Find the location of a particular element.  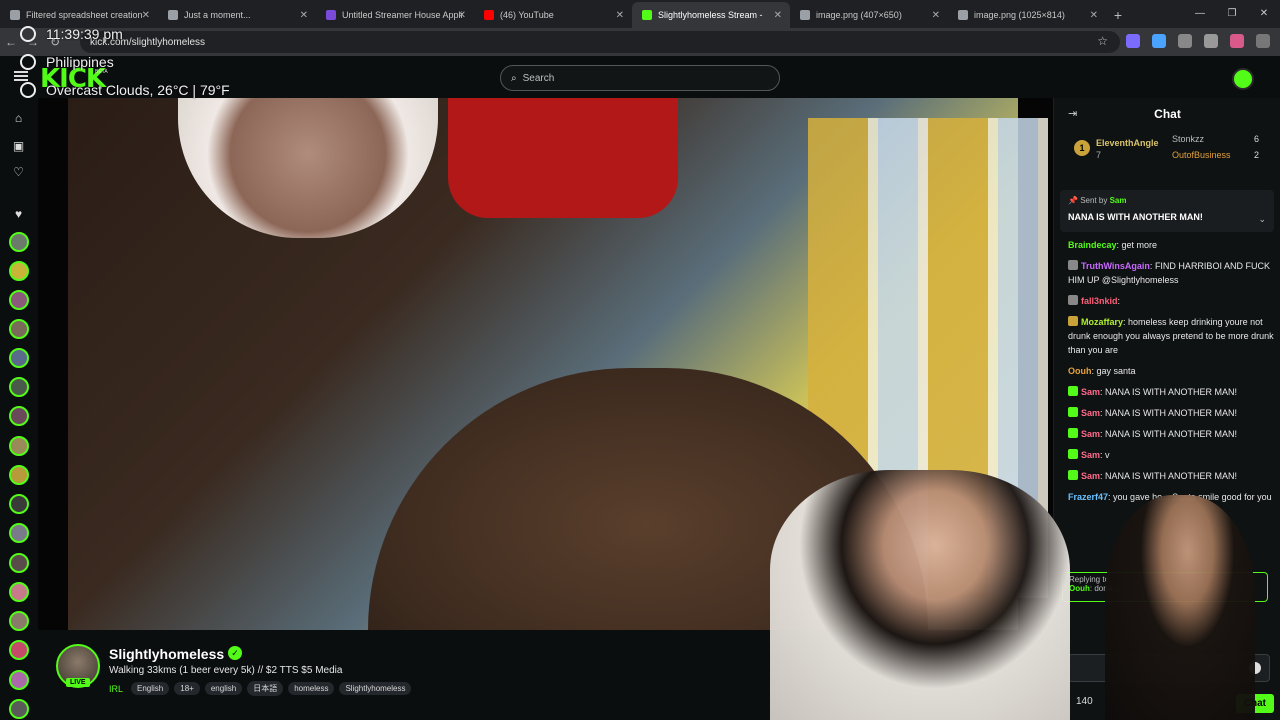

heart-icon: ♡ is located at coordinates (18, 172).